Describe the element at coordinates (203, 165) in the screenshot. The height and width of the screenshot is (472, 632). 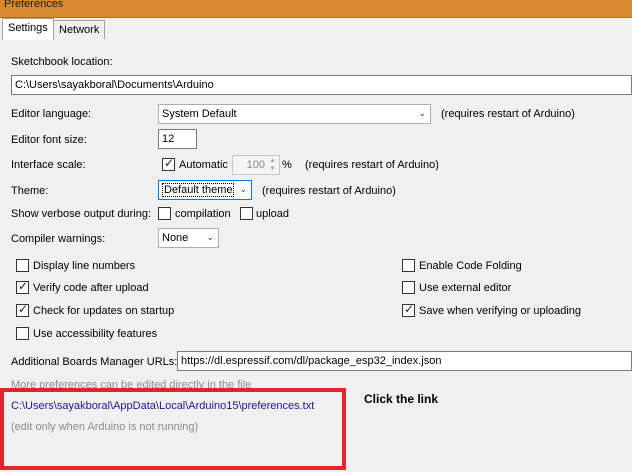
I see `automatic-label: Automatic` at that location.